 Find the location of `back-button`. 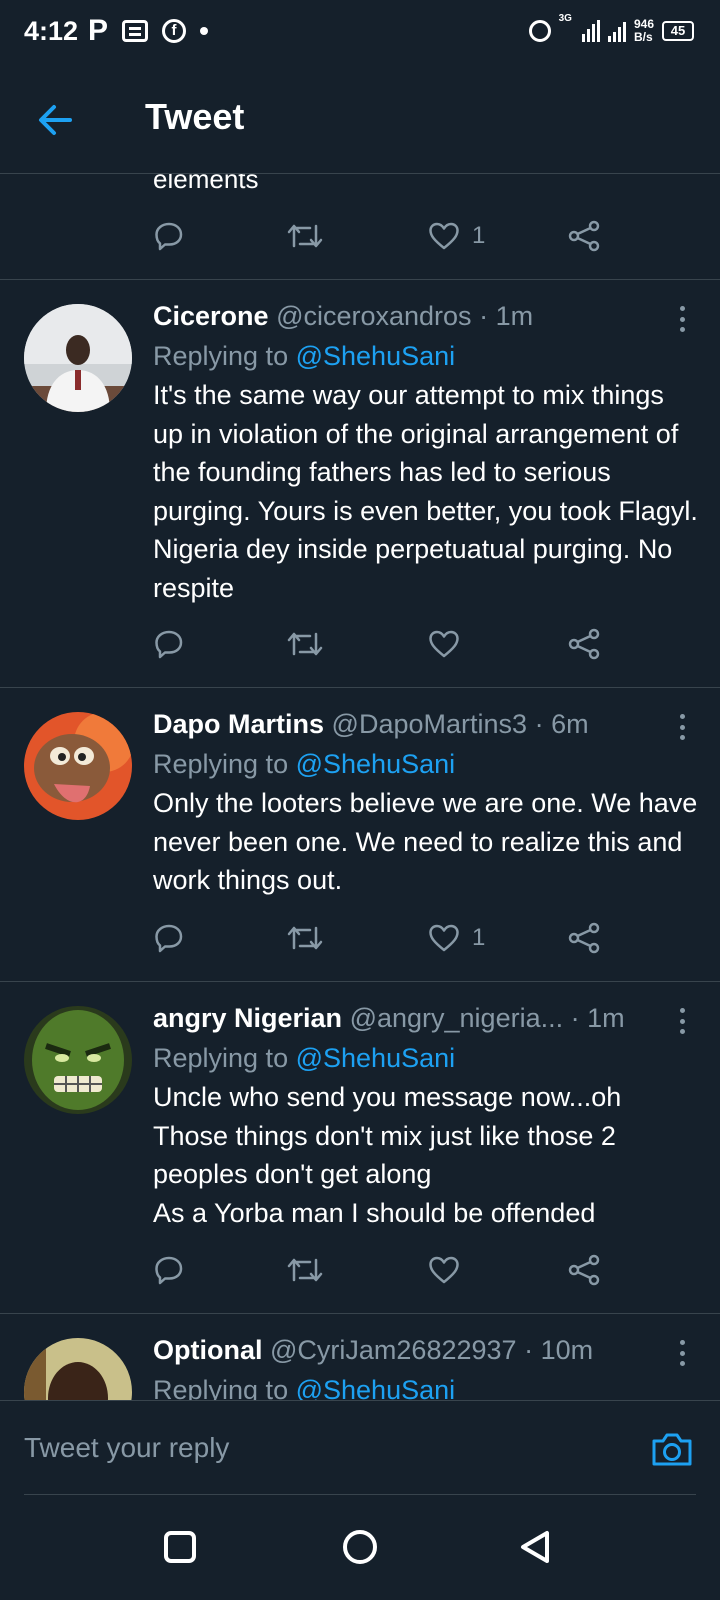

back-button is located at coordinates (56, 120).